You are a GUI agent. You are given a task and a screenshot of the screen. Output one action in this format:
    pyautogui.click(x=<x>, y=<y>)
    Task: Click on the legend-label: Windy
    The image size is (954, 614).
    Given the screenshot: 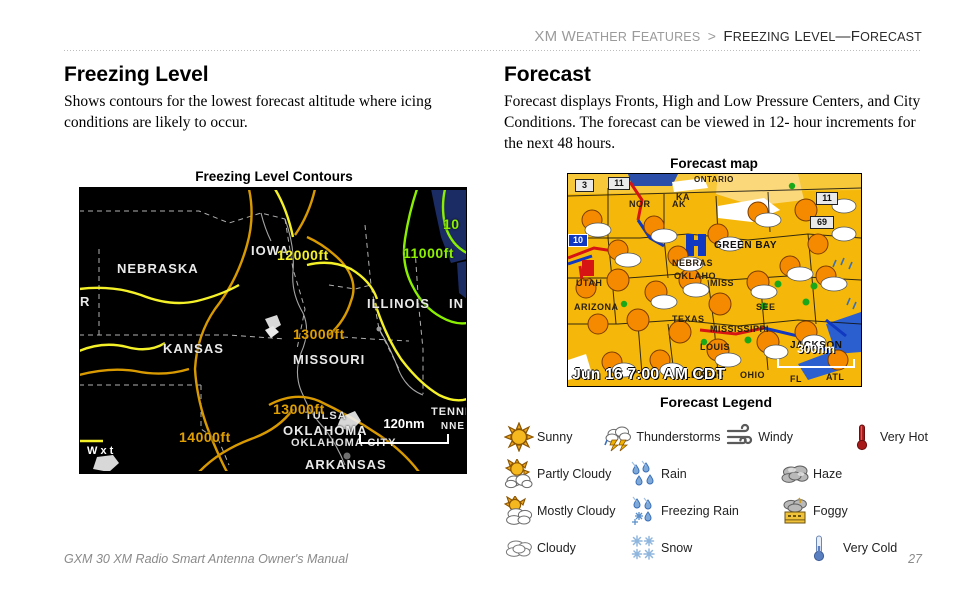 What is the action you would take?
    pyautogui.click(x=775, y=436)
    